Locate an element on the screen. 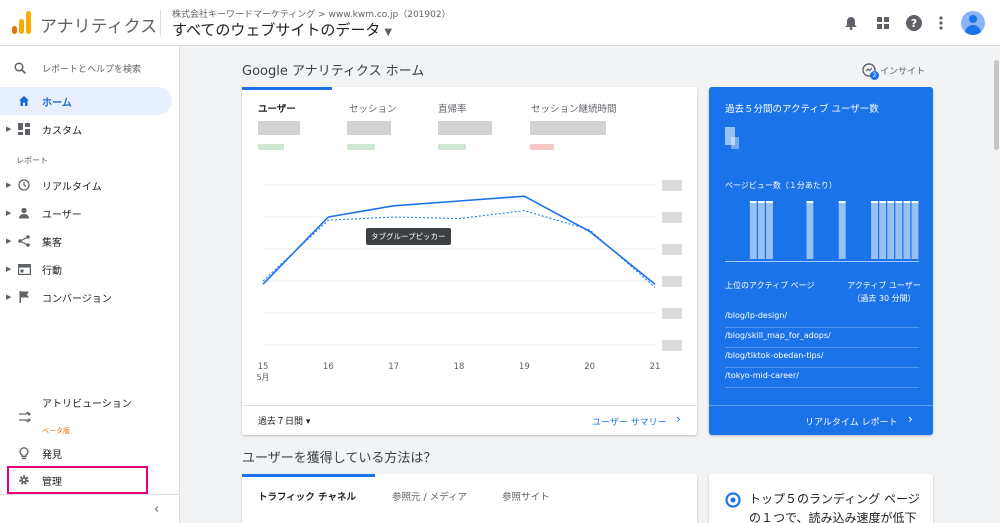 Image resolution: width=1000 pixels, height=523 pixels. beta-badge: ベータ版 is located at coordinates (56, 431).